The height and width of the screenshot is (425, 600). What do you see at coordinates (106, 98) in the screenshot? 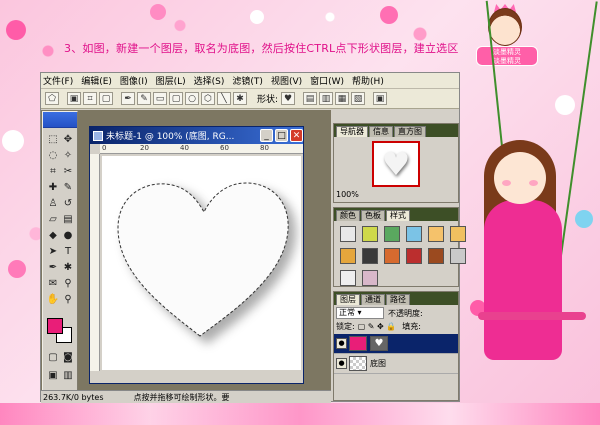
I see `fill-pixels-icon: ▢` at bounding box center [106, 98].